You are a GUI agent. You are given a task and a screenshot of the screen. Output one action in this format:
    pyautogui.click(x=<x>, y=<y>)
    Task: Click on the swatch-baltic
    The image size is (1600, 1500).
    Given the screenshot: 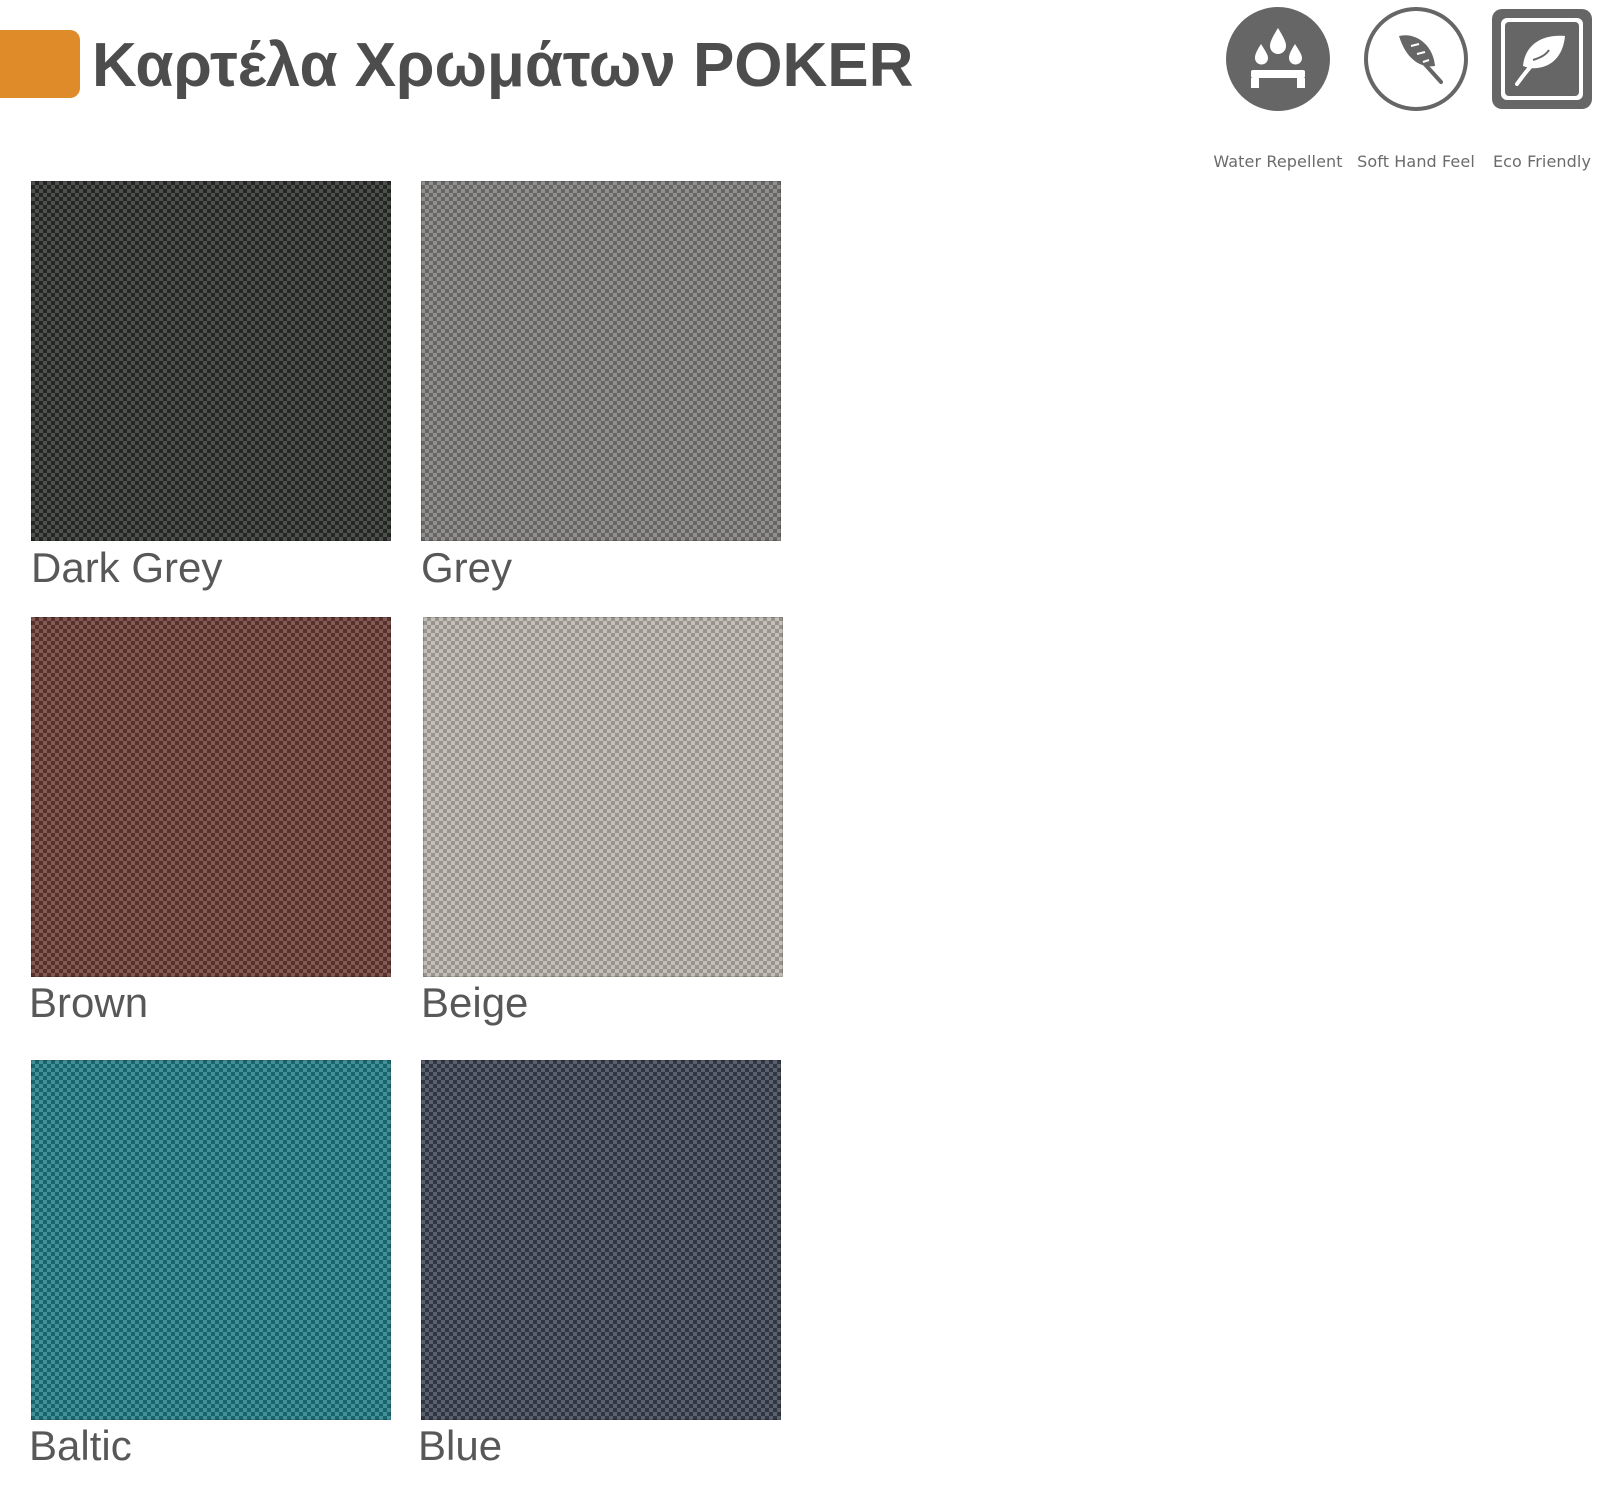 What is the action you would take?
    pyautogui.click(x=211, y=1240)
    